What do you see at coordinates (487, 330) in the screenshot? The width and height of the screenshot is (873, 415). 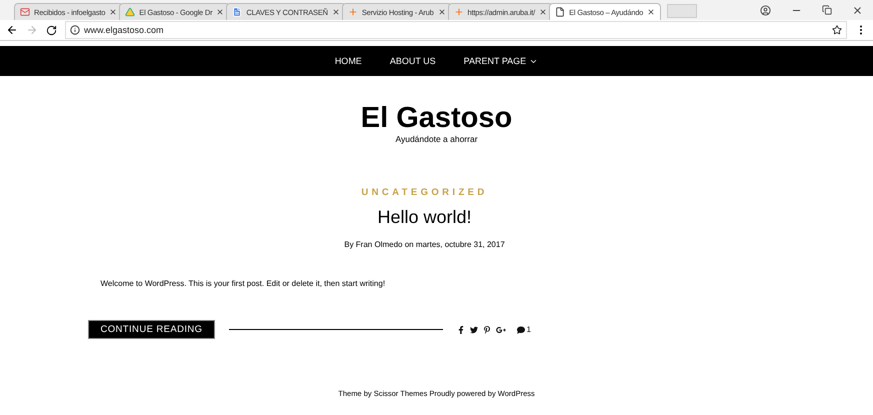 I see `pinterest-icon` at bounding box center [487, 330].